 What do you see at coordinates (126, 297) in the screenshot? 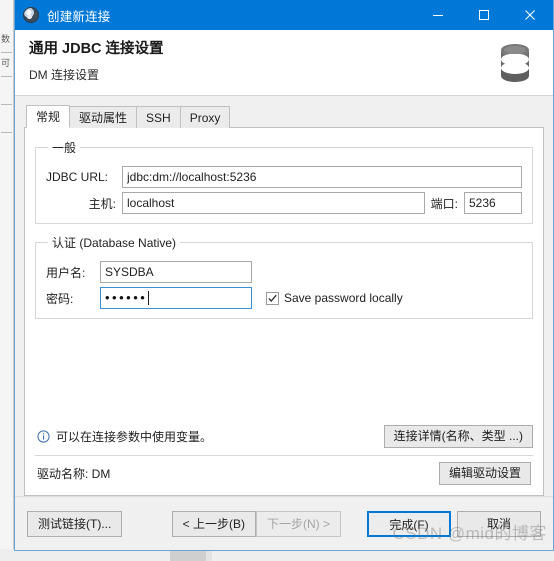
I see `password-masked-value: ••••••` at bounding box center [126, 297].